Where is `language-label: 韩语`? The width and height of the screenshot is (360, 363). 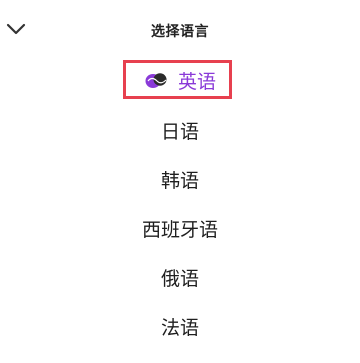
language-label: 韩语 is located at coordinates (179, 180).